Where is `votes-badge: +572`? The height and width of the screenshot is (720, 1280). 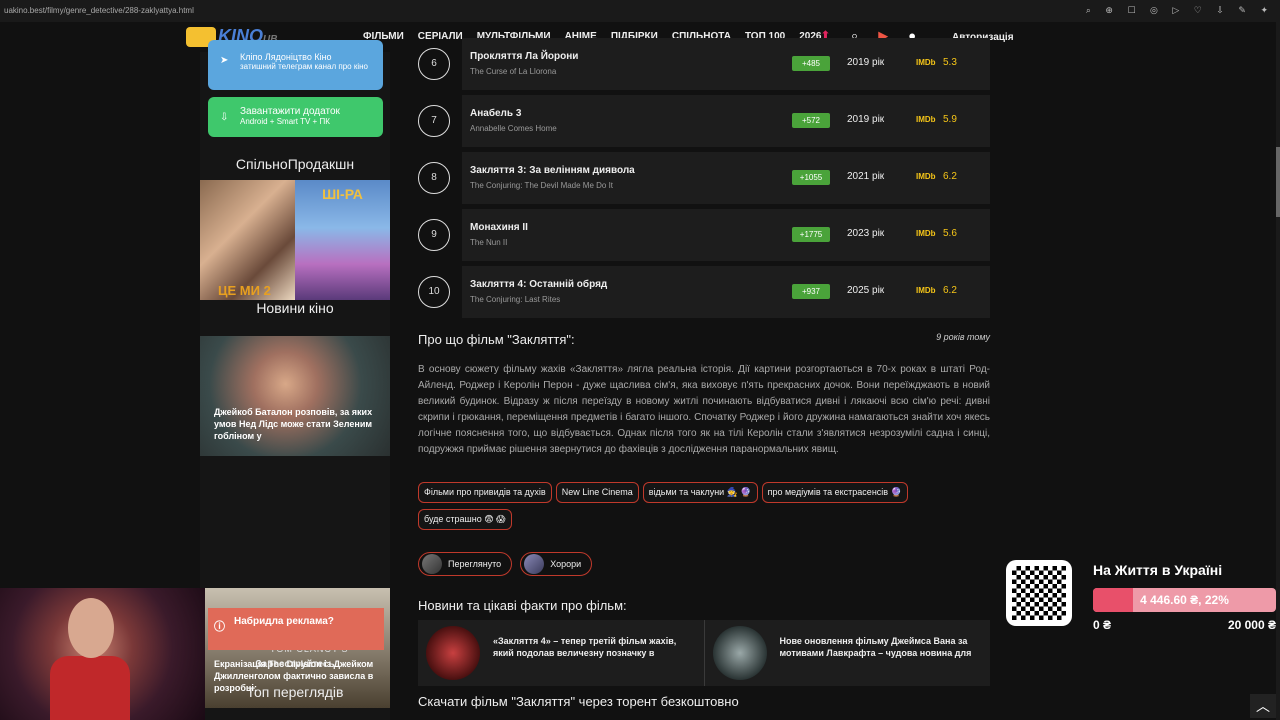
votes-badge: +572 is located at coordinates (811, 120).